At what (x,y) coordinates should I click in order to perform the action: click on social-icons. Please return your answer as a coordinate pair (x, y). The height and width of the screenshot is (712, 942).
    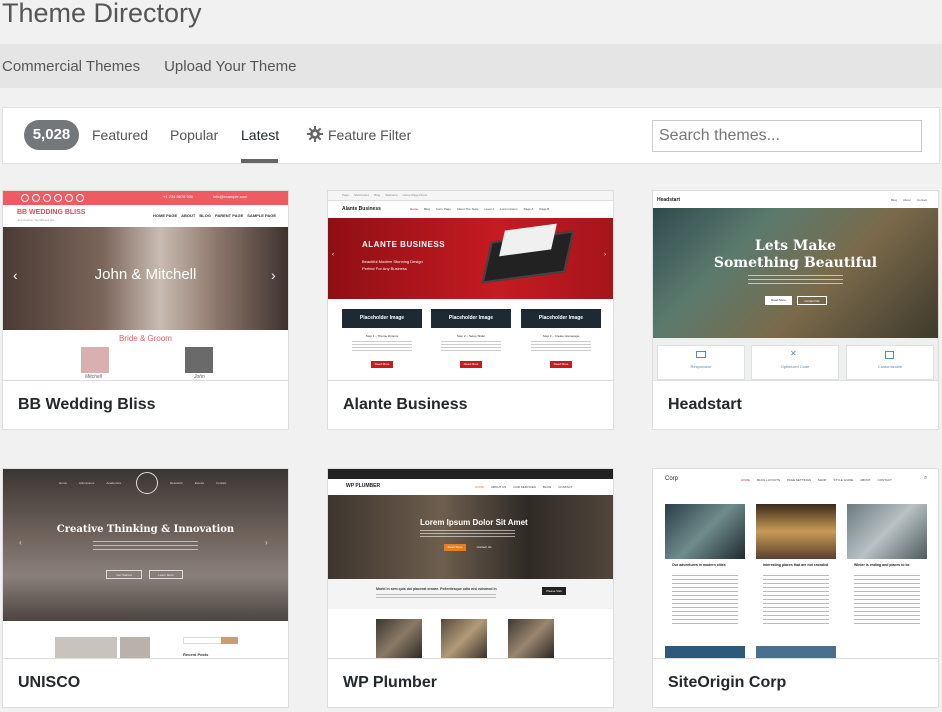
    Looking at the image, I should click on (56, 198).